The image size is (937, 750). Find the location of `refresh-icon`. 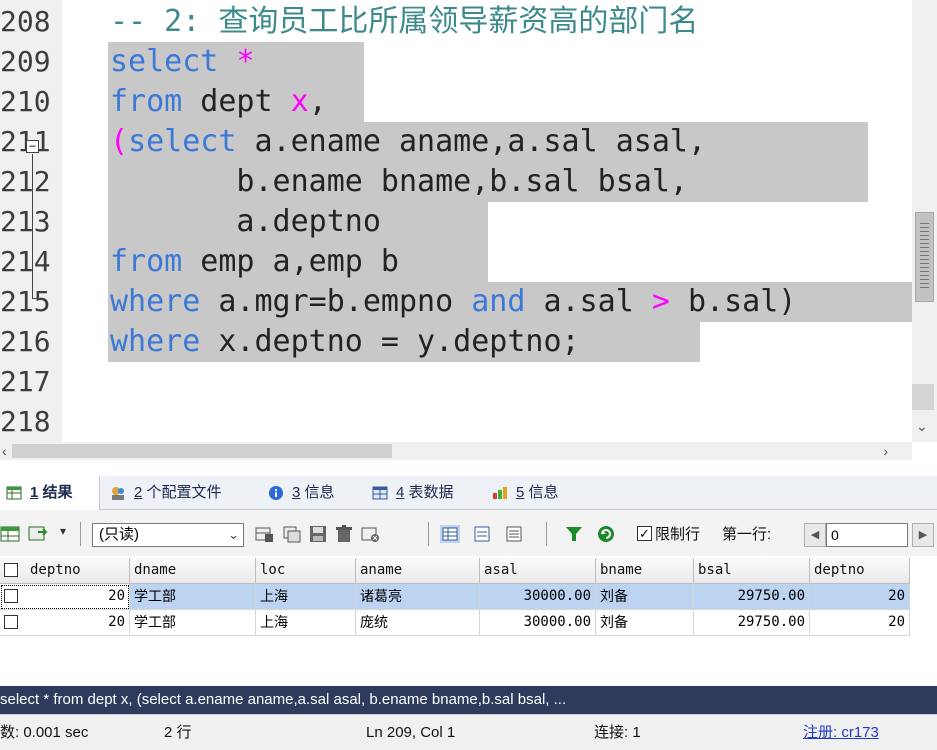

refresh-icon is located at coordinates (606, 534).